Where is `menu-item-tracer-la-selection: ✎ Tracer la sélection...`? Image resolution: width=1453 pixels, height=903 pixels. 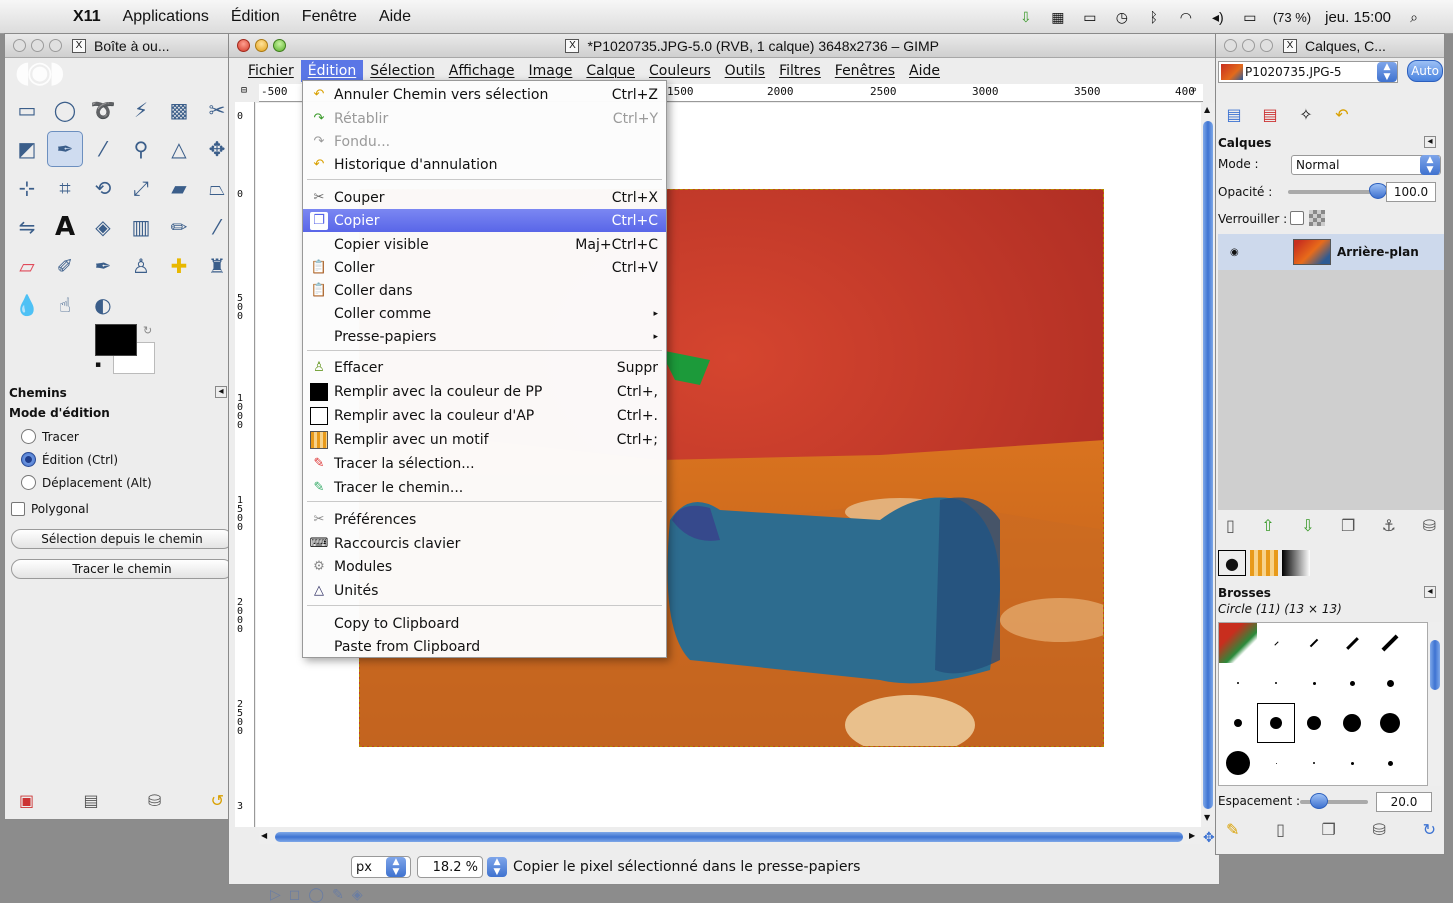 menu-item-tracer-la-selection: ✎ Tracer la sélection... is located at coordinates (484, 463).